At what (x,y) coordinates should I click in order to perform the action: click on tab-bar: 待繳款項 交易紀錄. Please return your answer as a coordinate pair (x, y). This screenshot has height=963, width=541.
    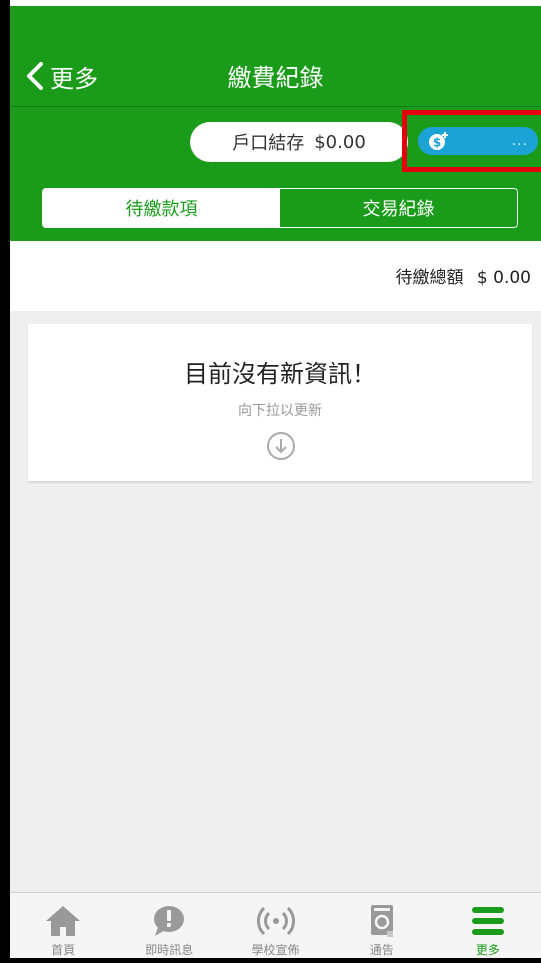
    Looking at the image, I should click on (280, 208).